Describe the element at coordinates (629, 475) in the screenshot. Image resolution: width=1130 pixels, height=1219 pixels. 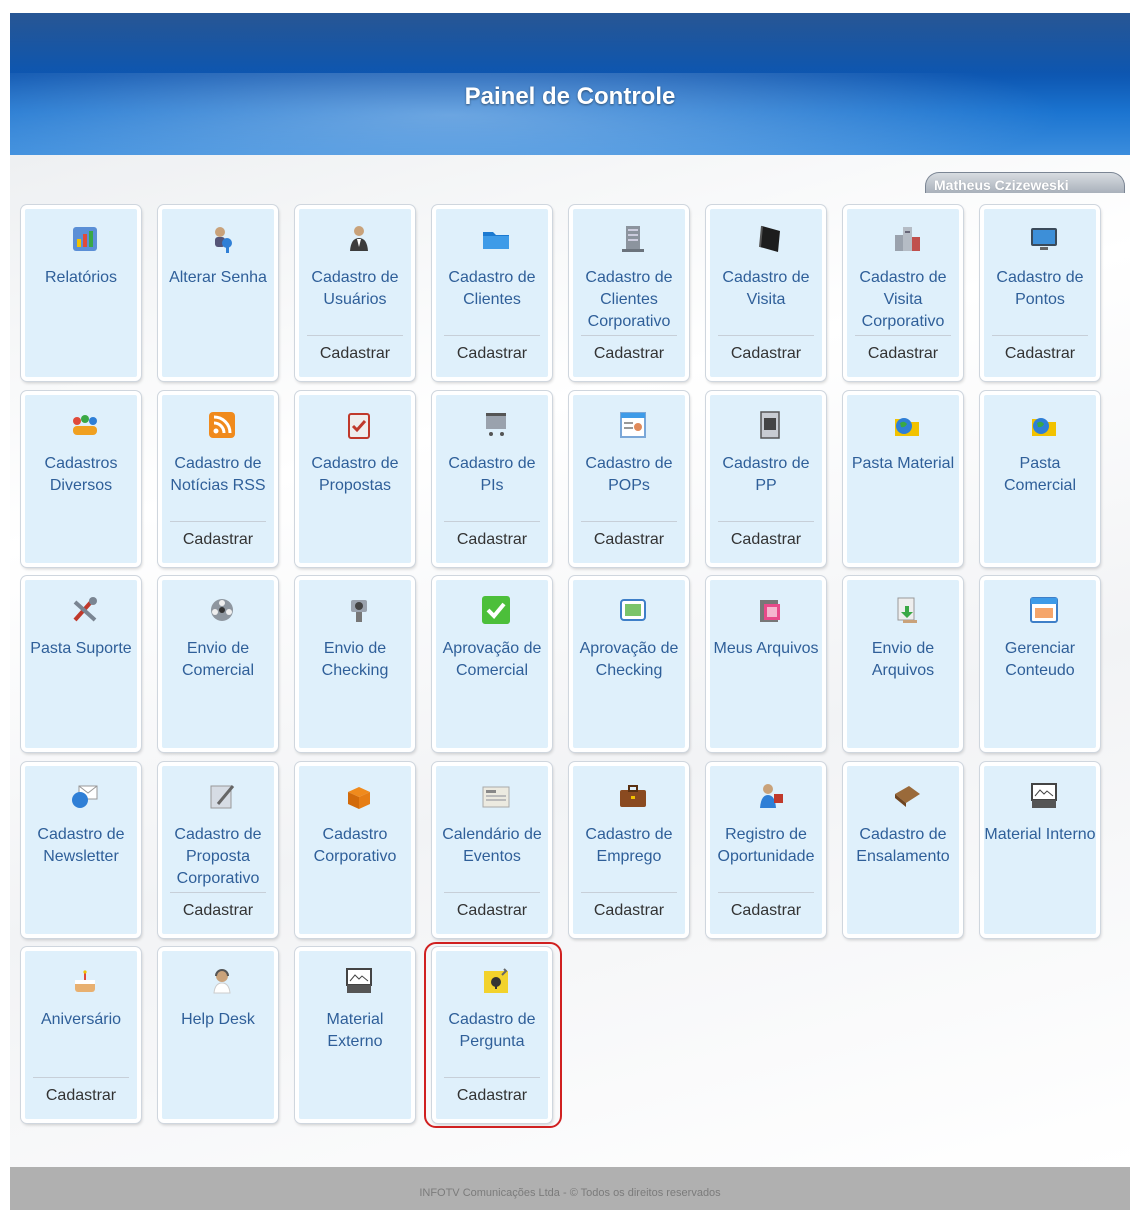
I see `tile-label: Cadastro de POPs` at that location.